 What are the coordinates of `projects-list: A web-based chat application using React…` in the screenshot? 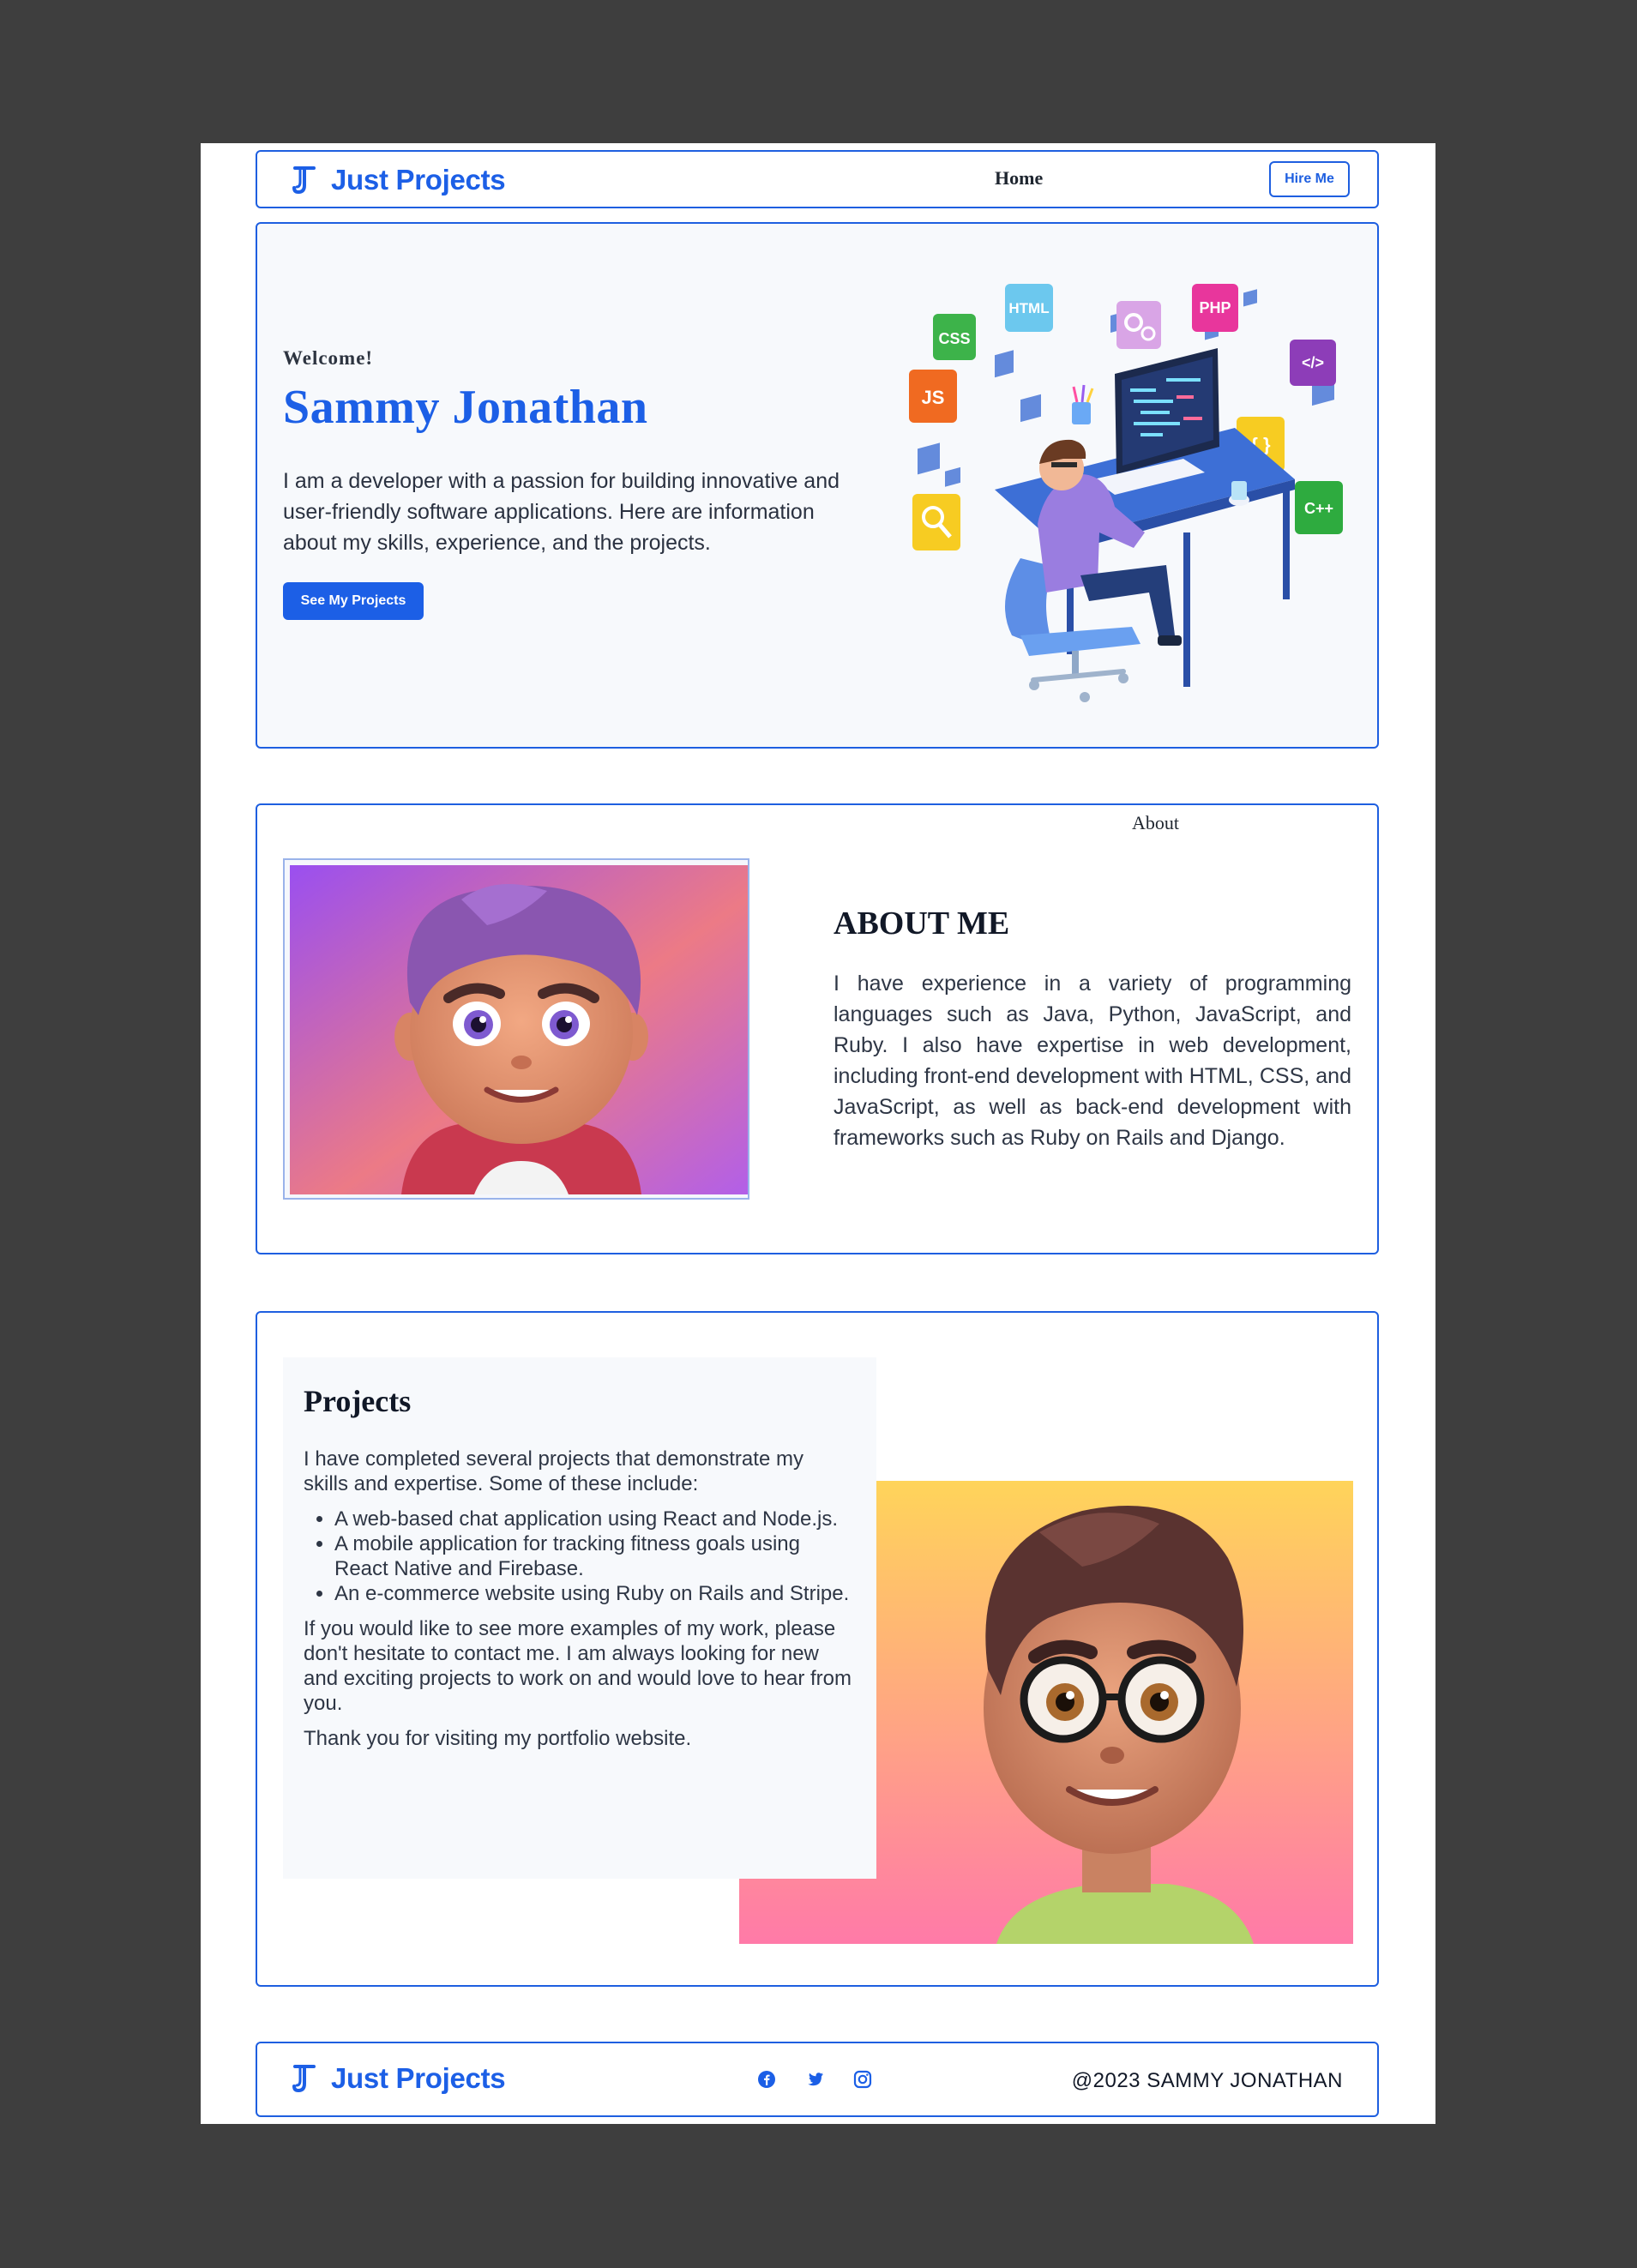 It's located at (578, 1556).